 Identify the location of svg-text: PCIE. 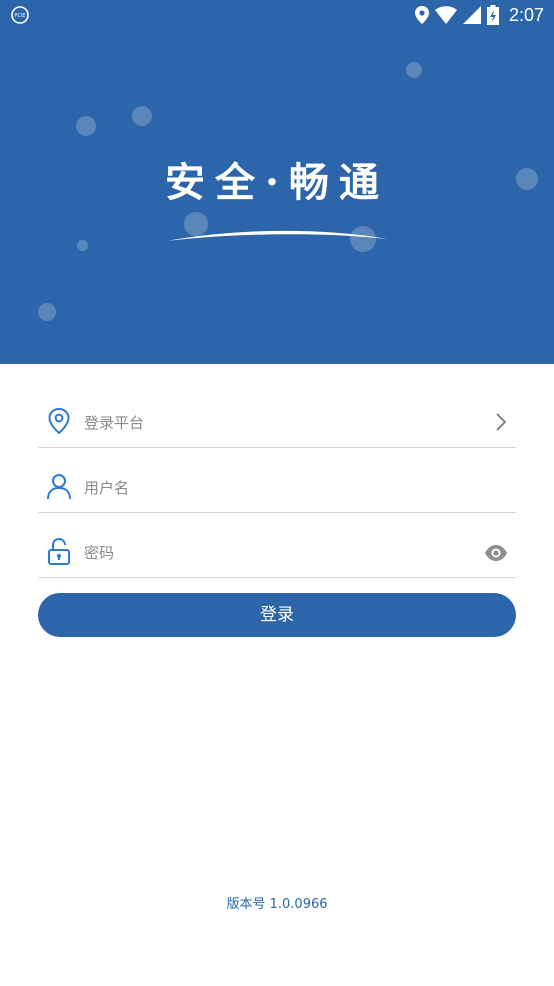
(19, 16).